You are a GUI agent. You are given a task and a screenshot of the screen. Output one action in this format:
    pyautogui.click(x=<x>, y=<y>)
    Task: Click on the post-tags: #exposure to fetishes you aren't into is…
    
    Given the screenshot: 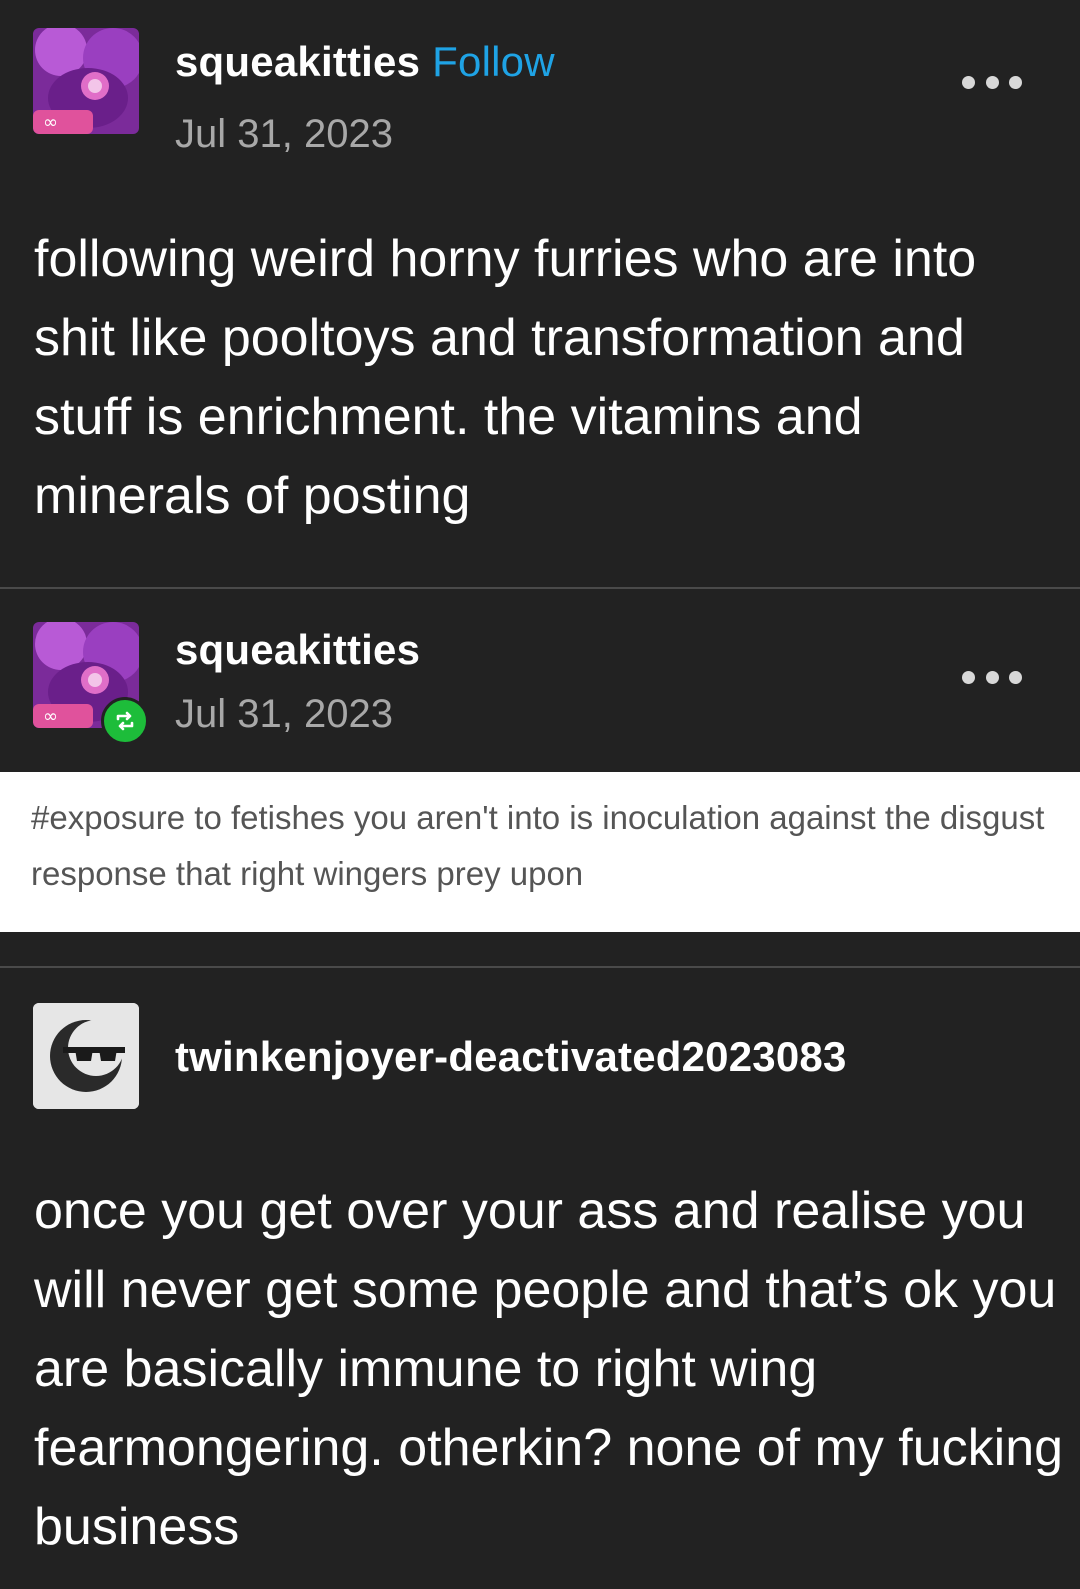 What is the action you would take?
    pyautogui.click(x=551, y=846)
    